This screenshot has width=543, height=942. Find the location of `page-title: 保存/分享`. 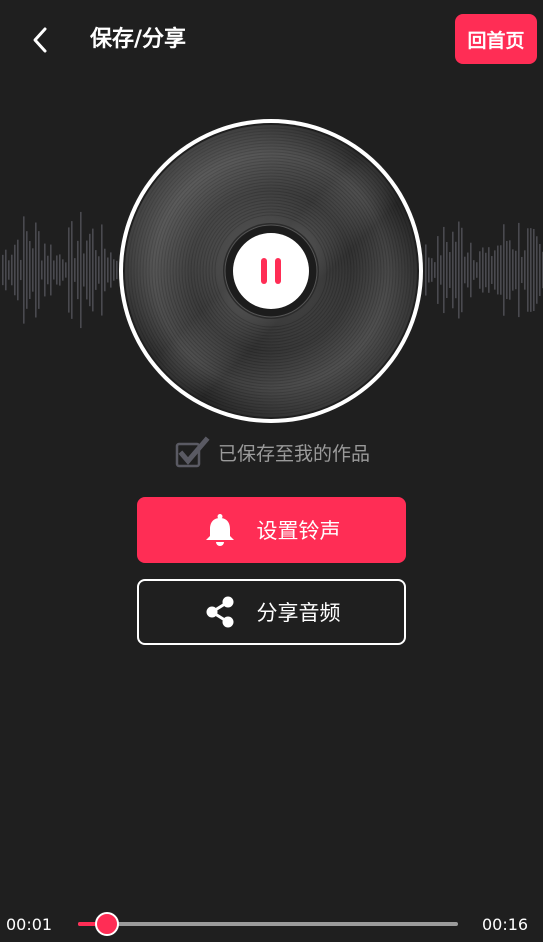

page-title: 保存/分享 is located at coordinates (138, 39).